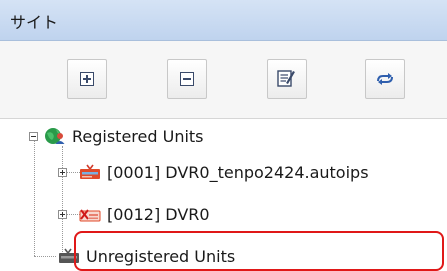 This screenshot has width=447, height=271. I want to click on dvr-icon, so click(90, 171).